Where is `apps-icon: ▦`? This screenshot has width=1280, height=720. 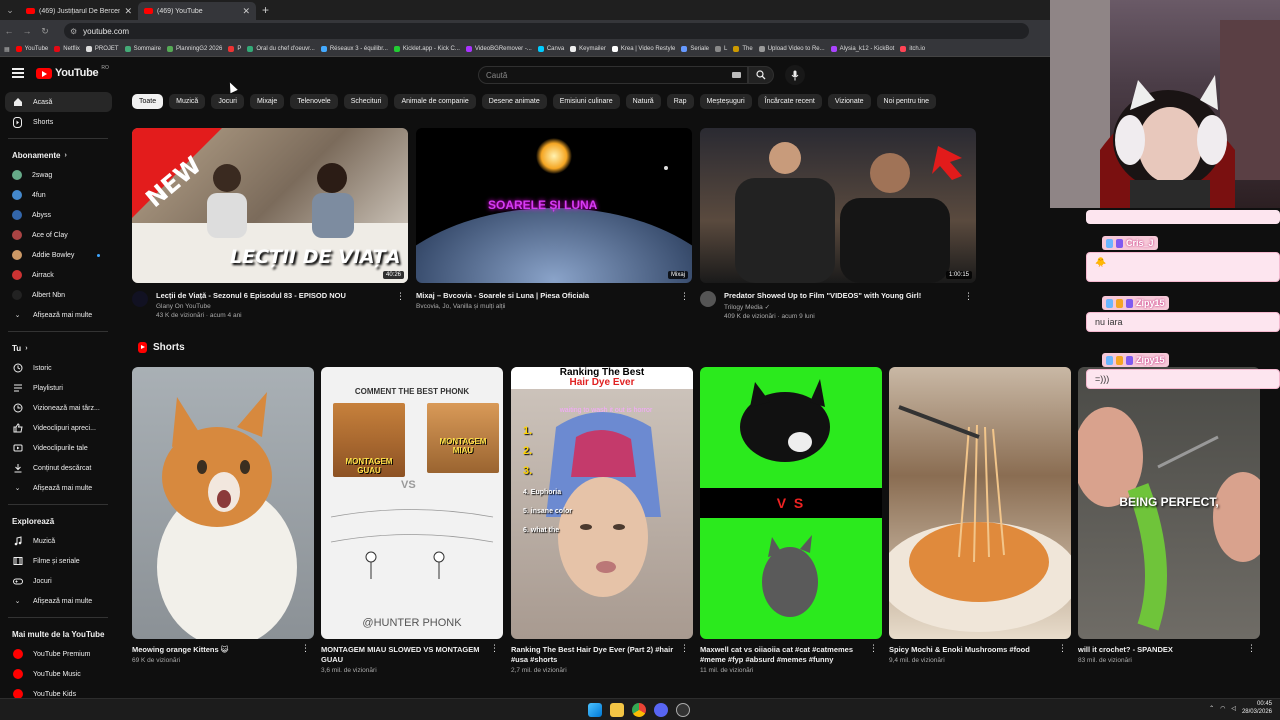
apps-icon: ▦ is located at coordinates (7, 49).